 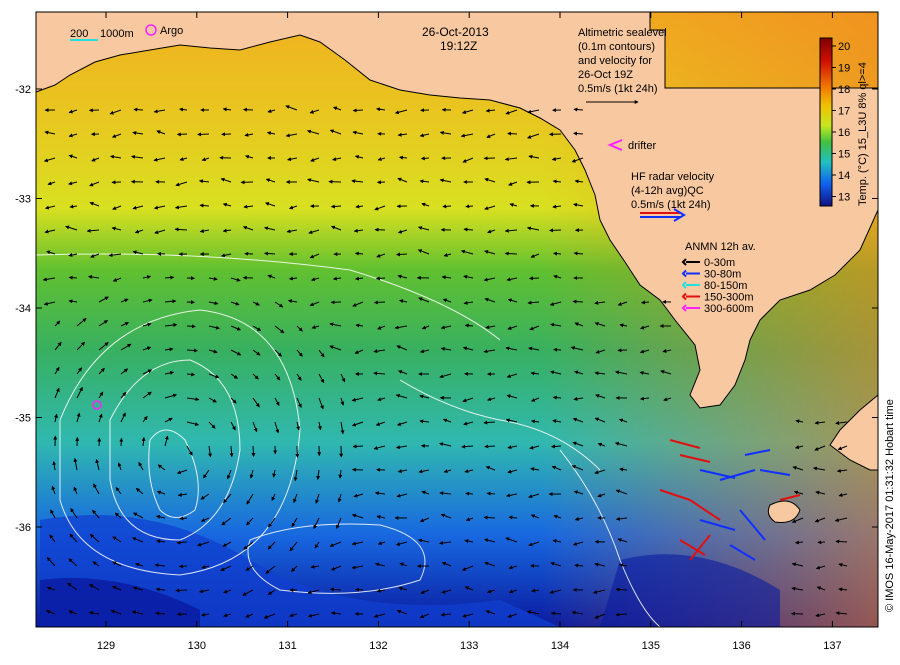 I want to click on anmn-legend-label: 300-600m, so click(x=729, y=309).